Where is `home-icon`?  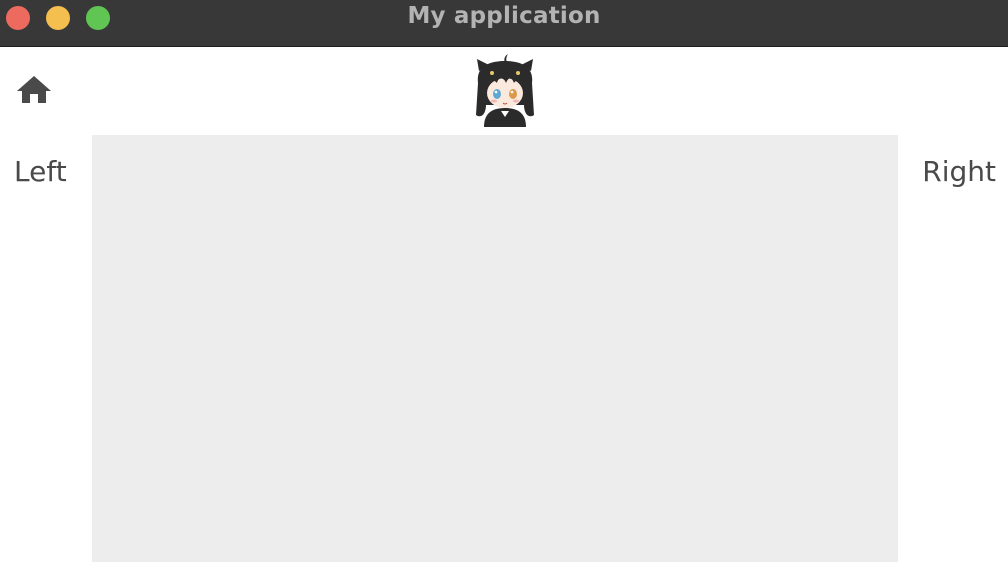 home-icon is located at coordinates (34, 90).